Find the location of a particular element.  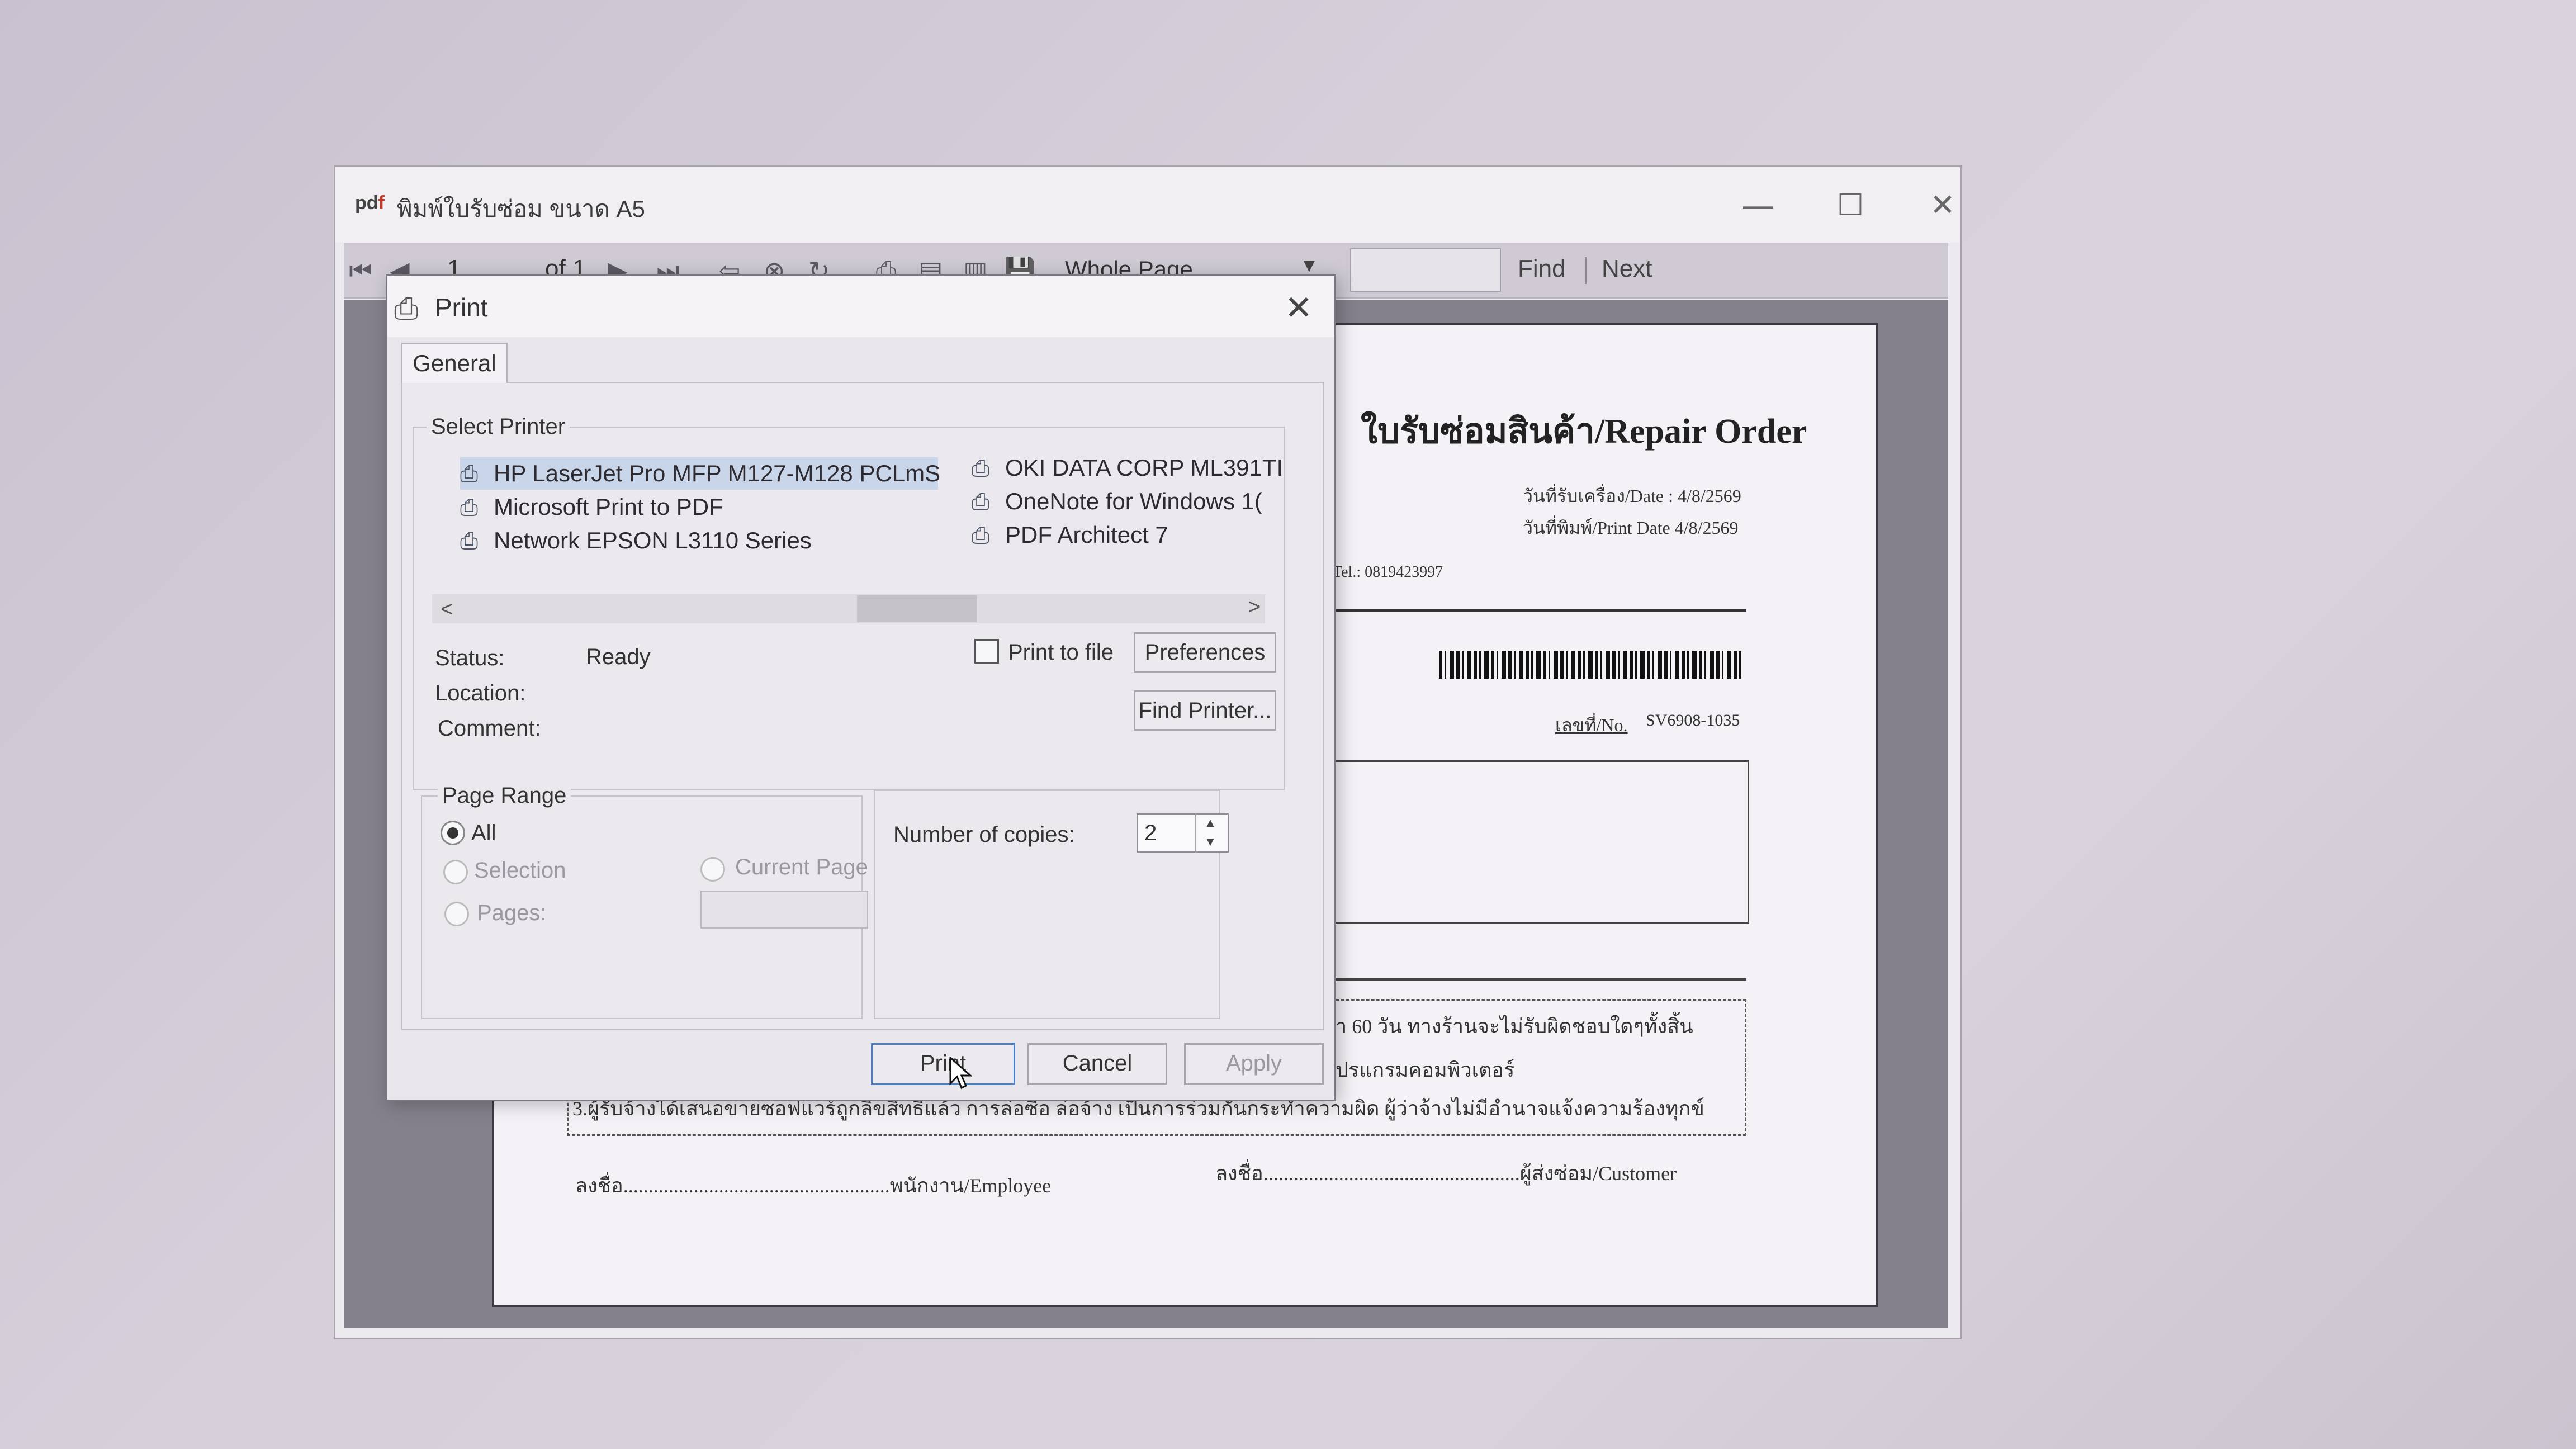

printer-item: ⎙ Network EPSON L3110 Series is located at coordinates (636, 540).